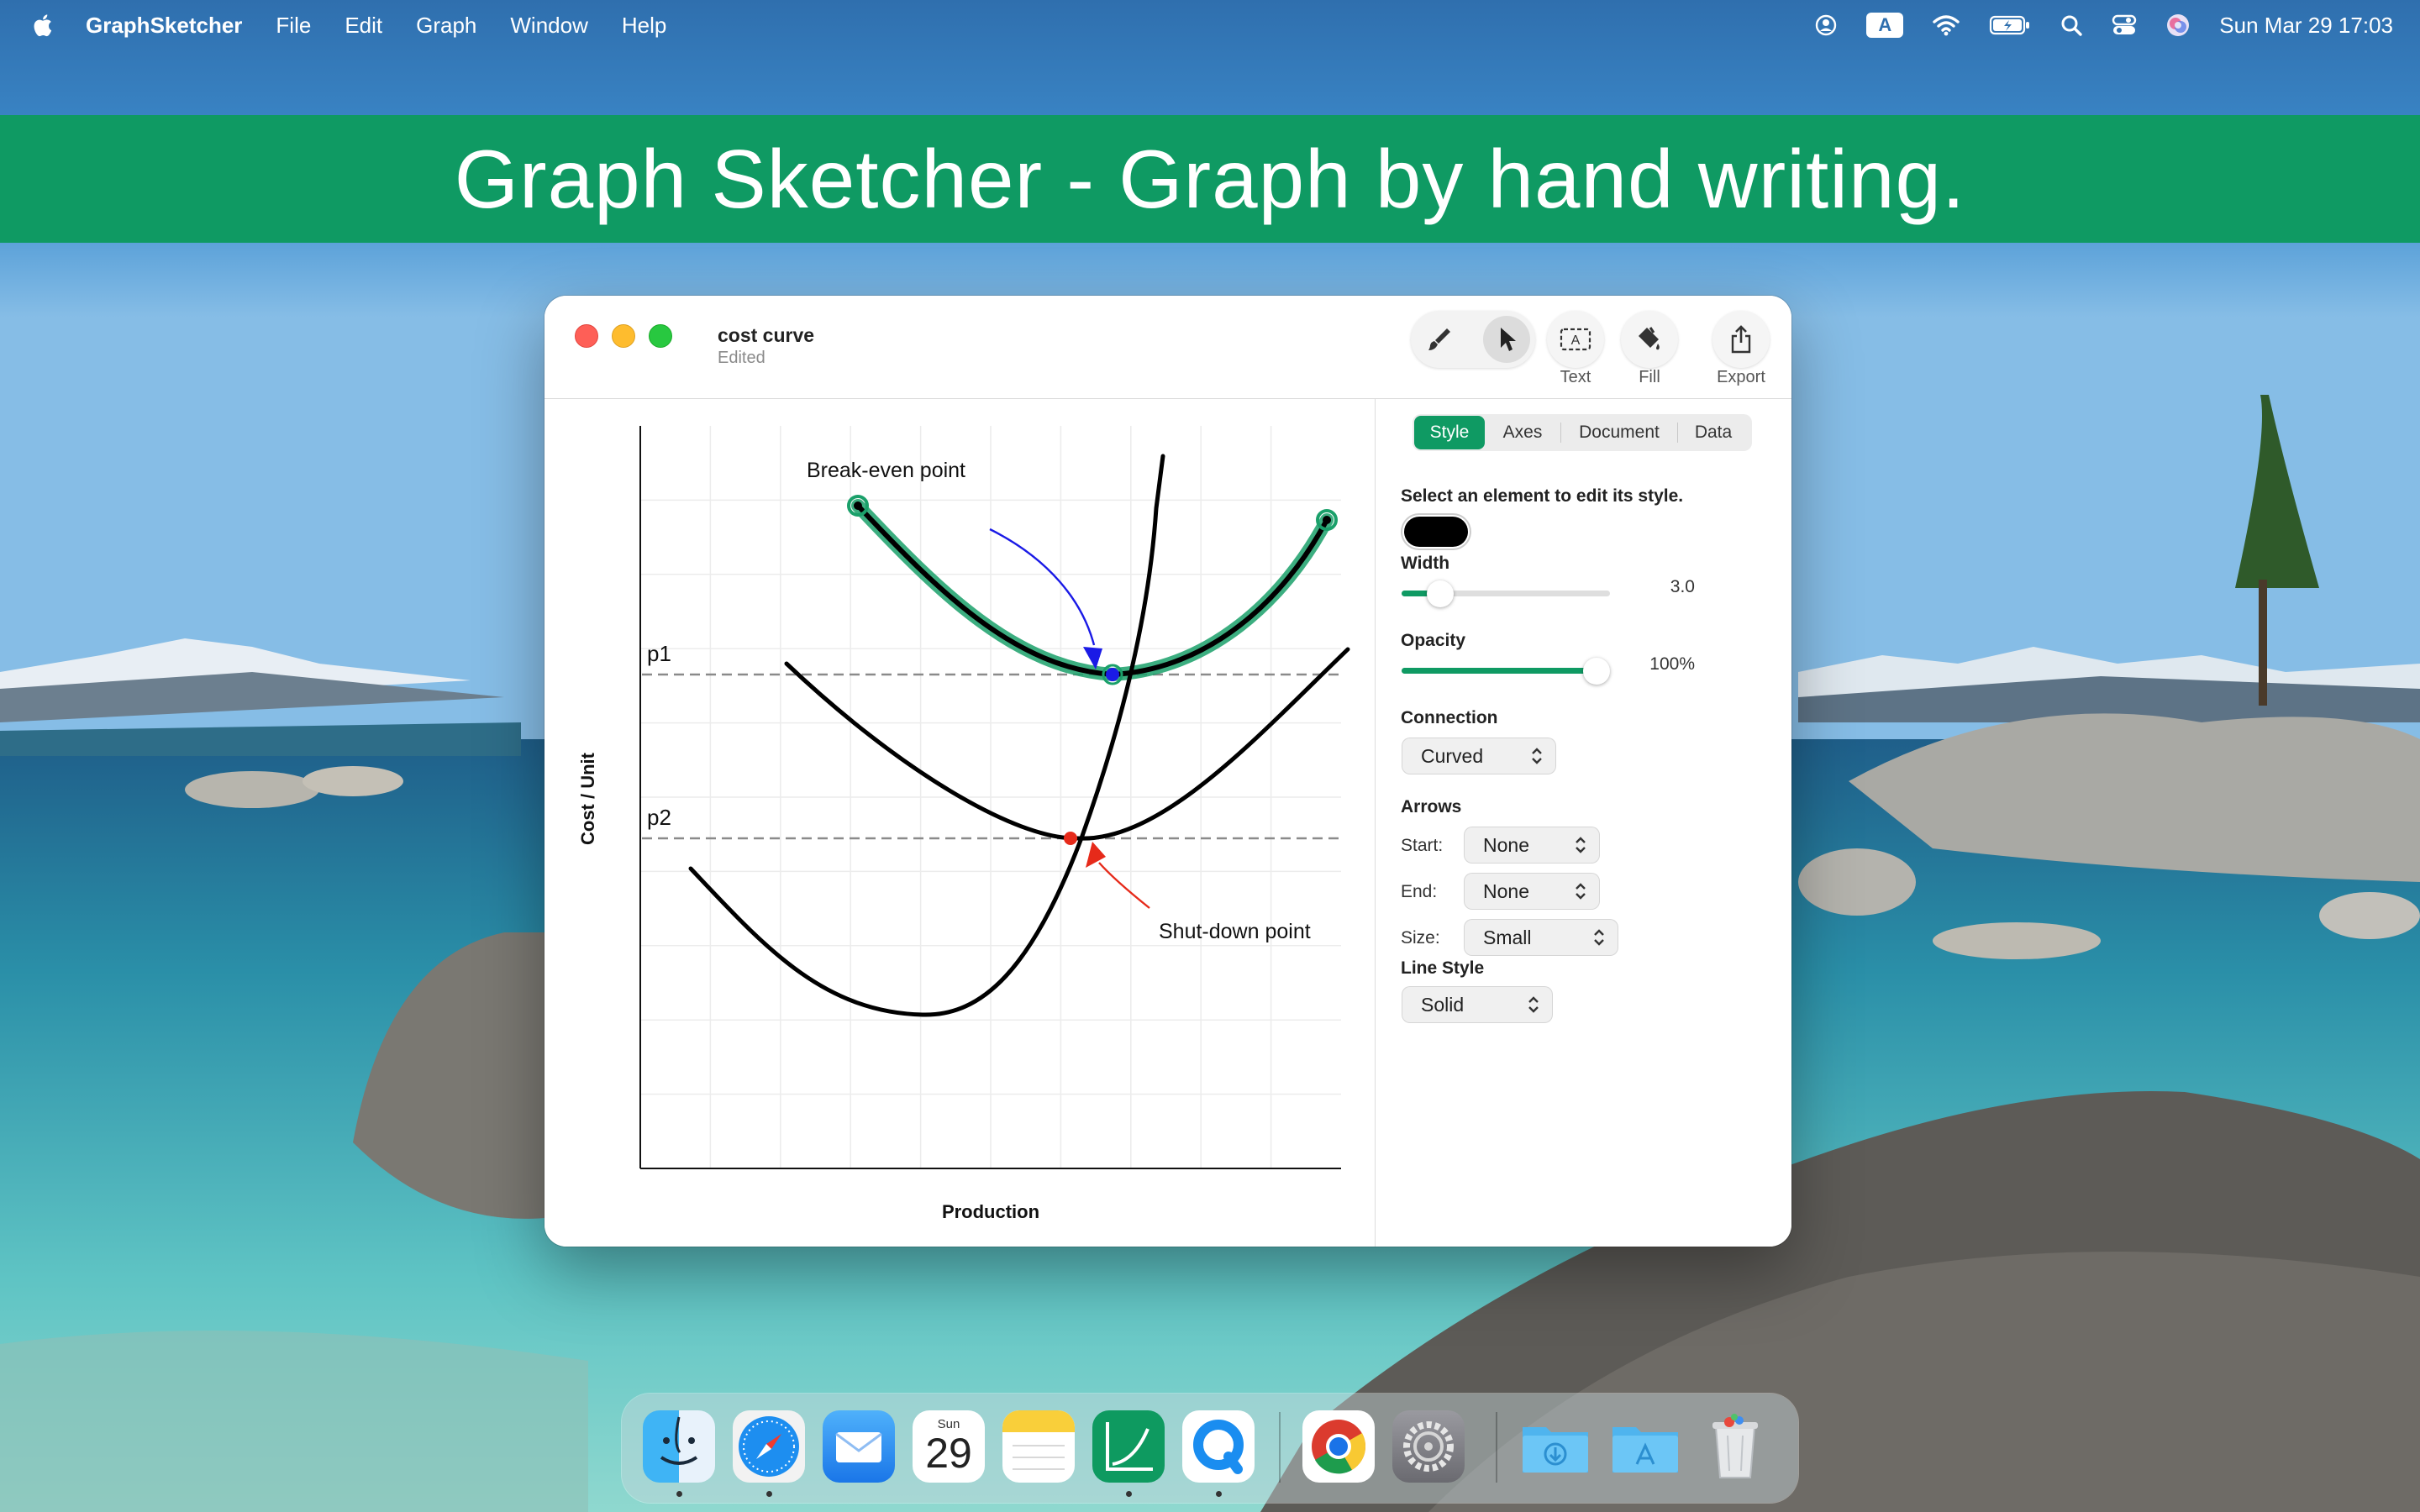 The height and width of the screenshot is (1512, 2420). I want to click on input-source-icon: A, so click(1885, 25).